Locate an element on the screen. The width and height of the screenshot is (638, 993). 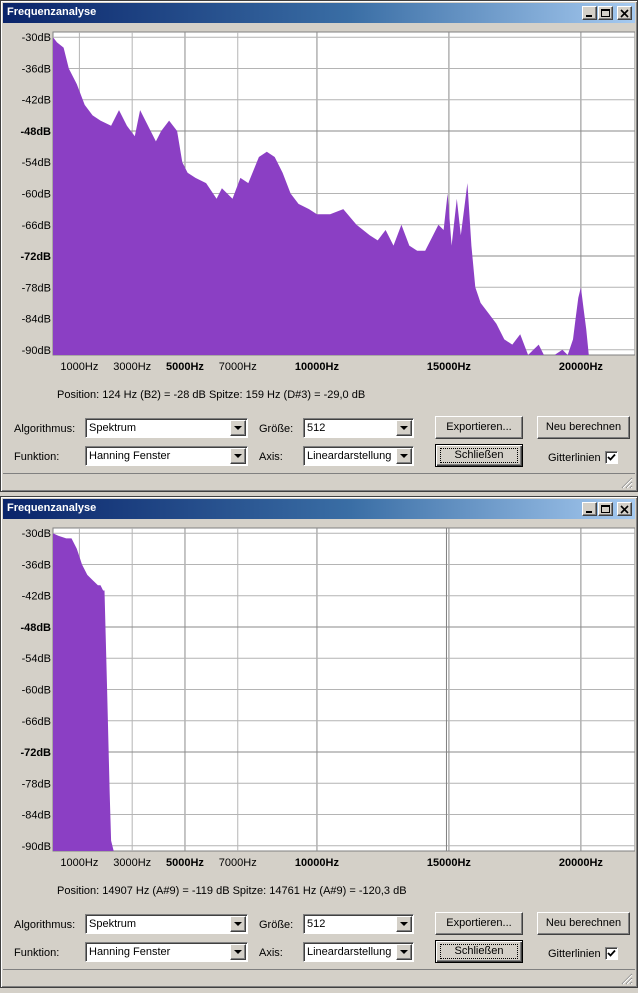
x-tick-label: 20000Hz is located at coordinates (581, 367).